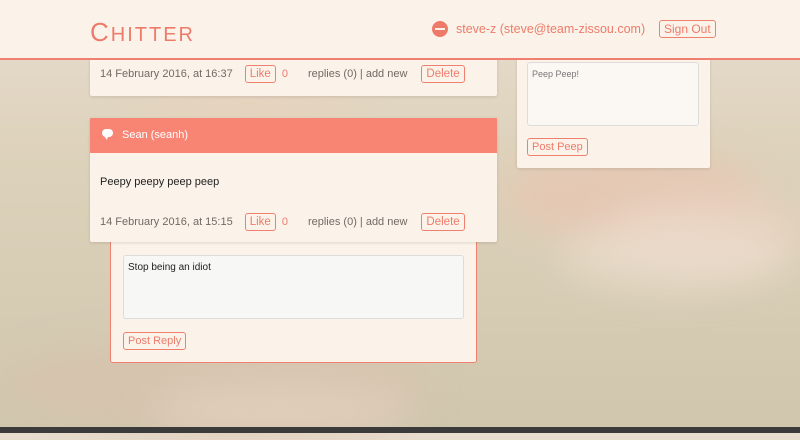 The image size is (800, 440). What do you see at coordinates (166, 222) in the screenshot?
I see `peep-date: 14 February 2016, at 15:15` at bounding box center [166, 222].